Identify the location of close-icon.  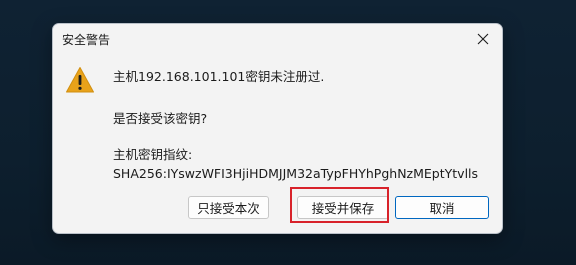
(483, 39).